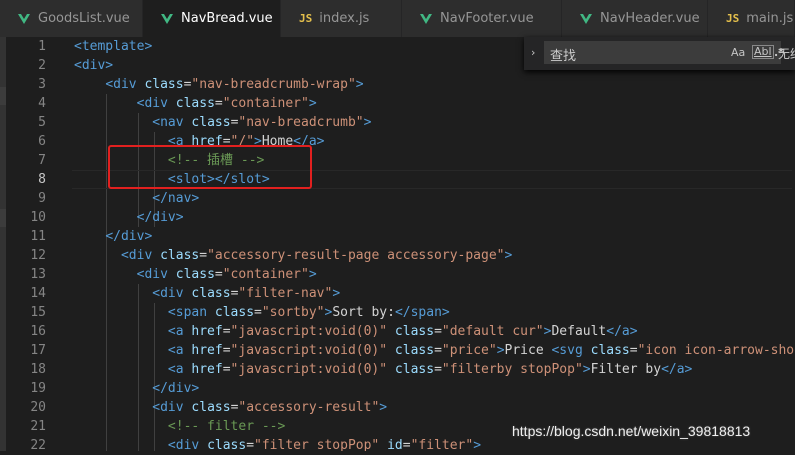  I want to click on code-line: <div class="filter stopPop" id="filter">, so click(277, 443).